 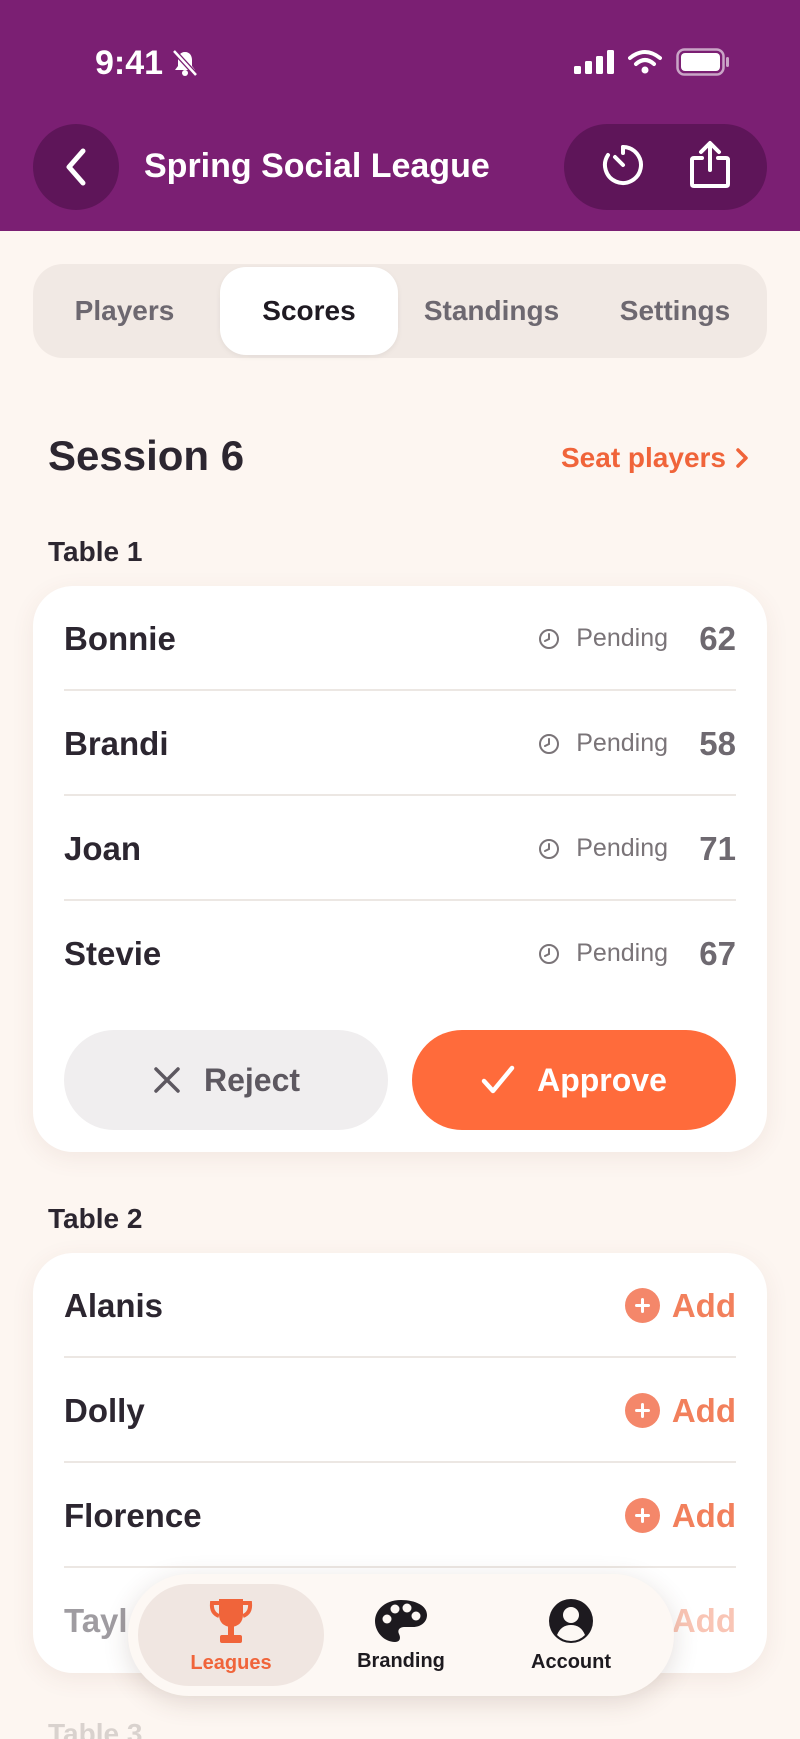 I want to click on nav-label: Account, so click(x=571, y=1661).